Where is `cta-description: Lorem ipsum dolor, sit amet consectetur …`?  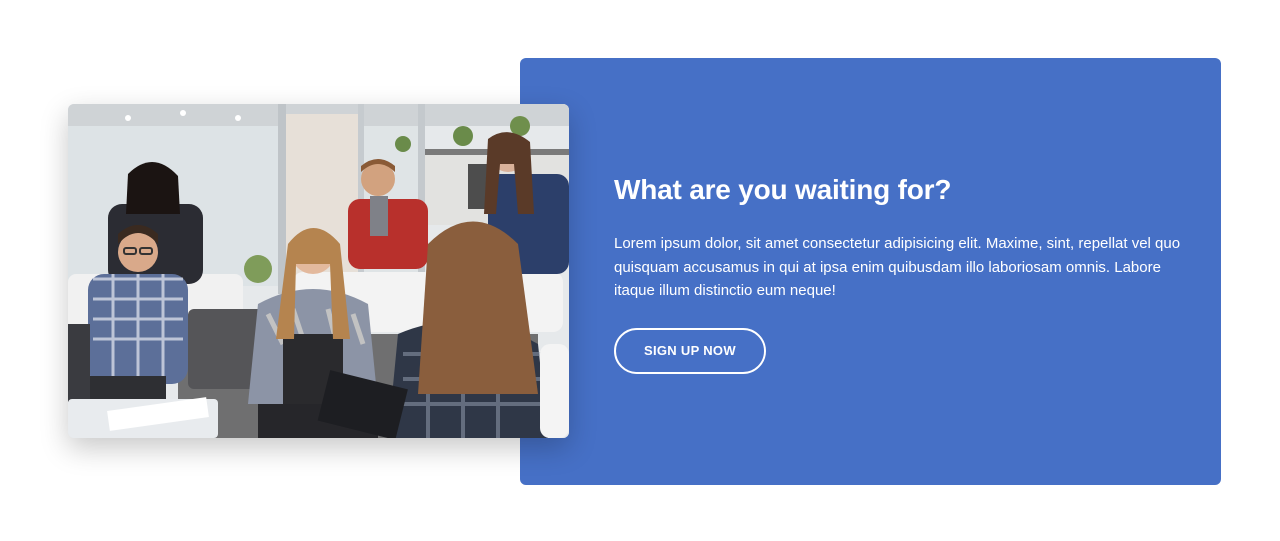
cta-description: Lorem ipsum dolor, sit amet consectetur … is located at coordinates (897, 267).